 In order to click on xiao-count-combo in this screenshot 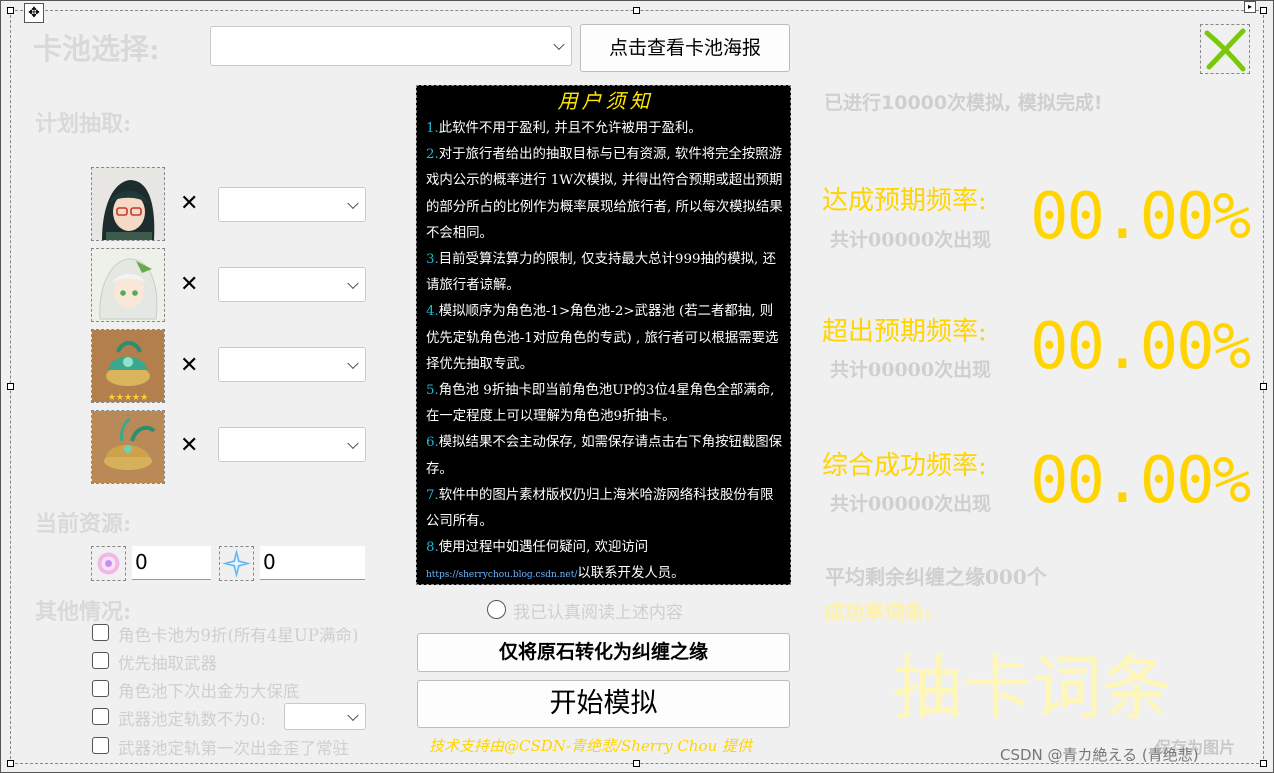, I will do `click(292, 204)`.